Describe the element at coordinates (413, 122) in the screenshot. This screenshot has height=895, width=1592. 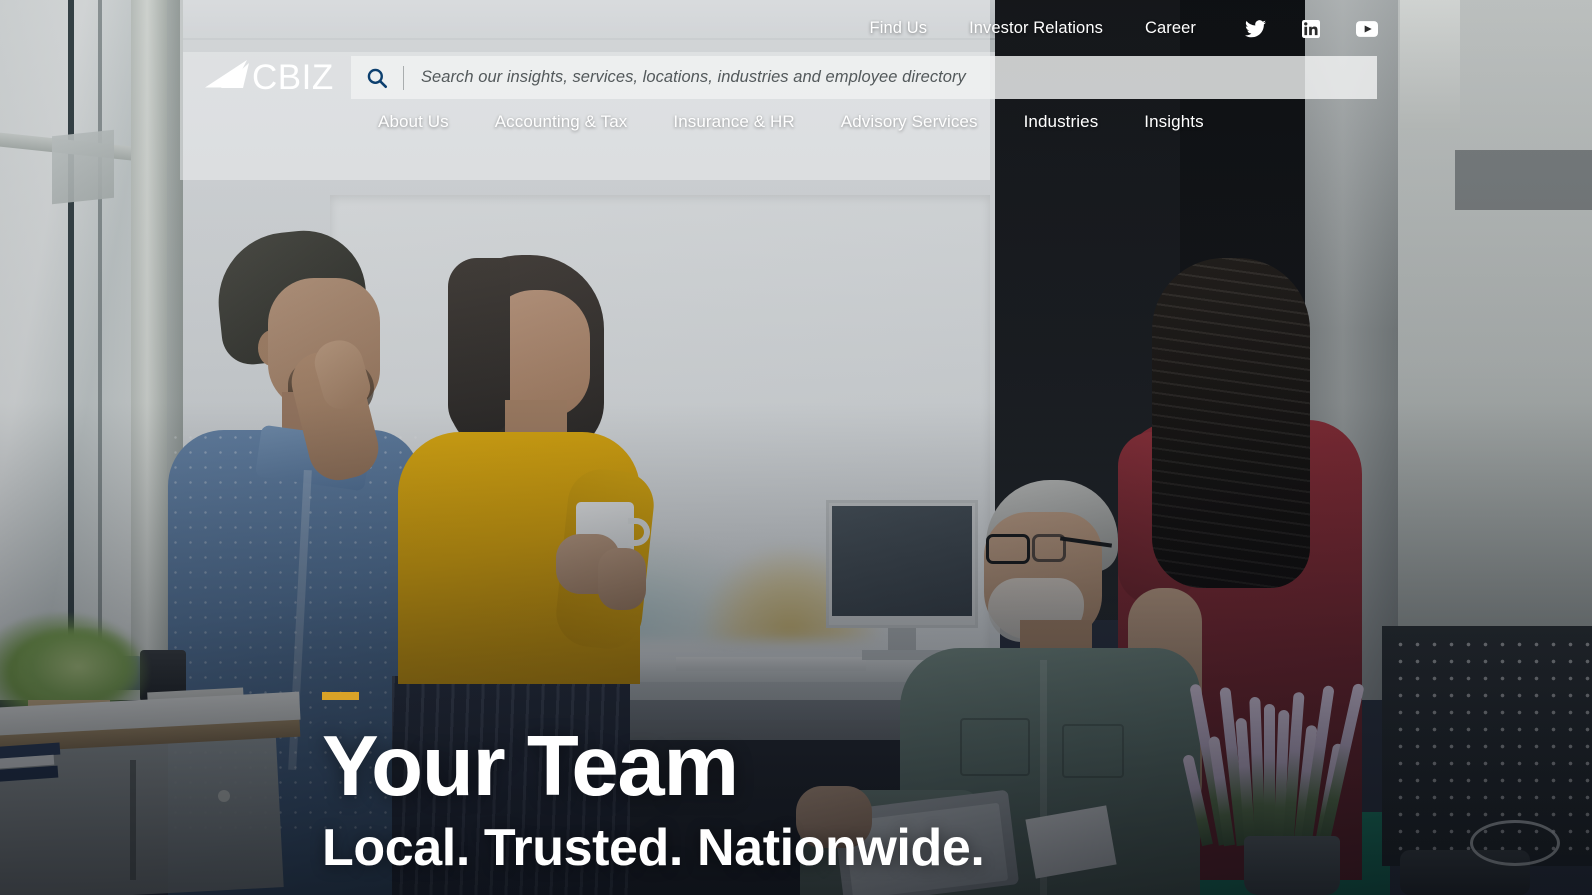
I see `nav-item-about-us: About Us` at that location.